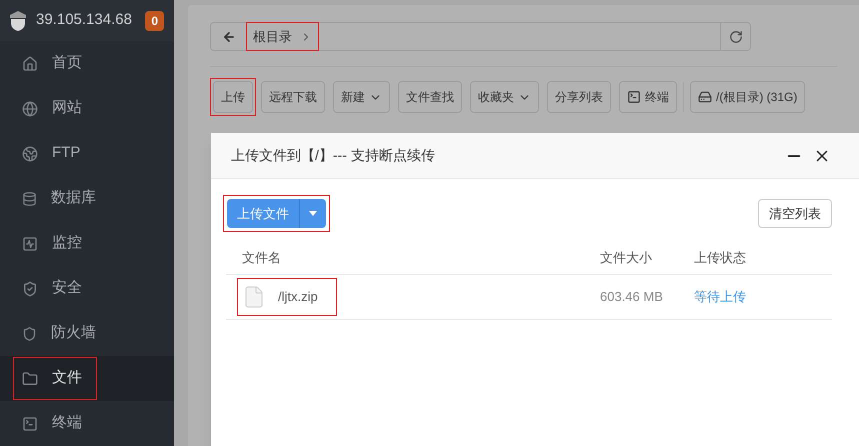 The image size is (859, 446). I want to click on sidebar-label: FTP, so click(66, 153).